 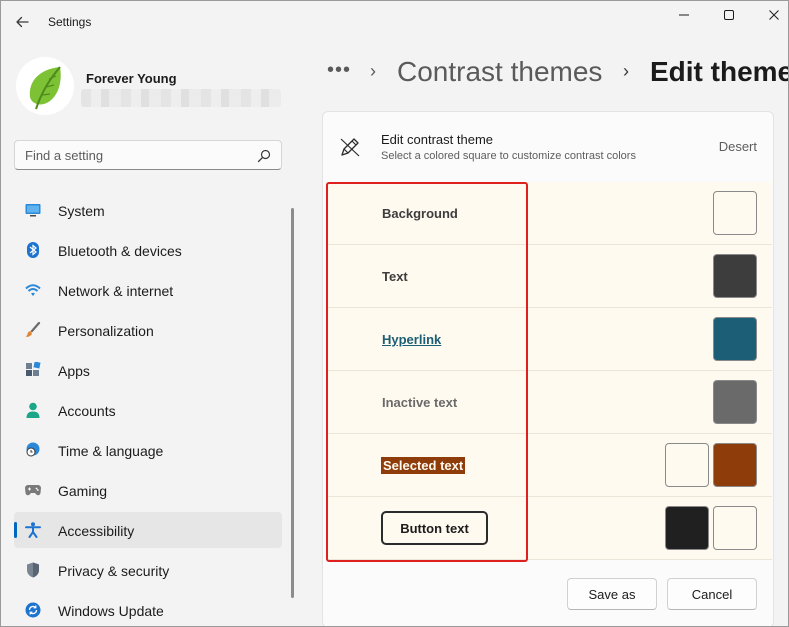 What do you see at coordinates (148, 490) in the screenshot?
I see `sidebar-item-gaming: Gaming` at bounding box center [148, 490].